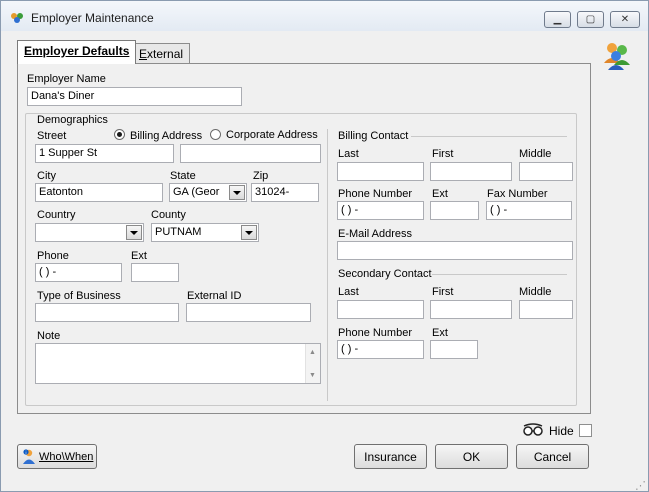 The image size is (649, 492). What do you see at coordinates (107, 312) in the screenshot?
I see `type-of-business-input` at bounding box center [107, 312].